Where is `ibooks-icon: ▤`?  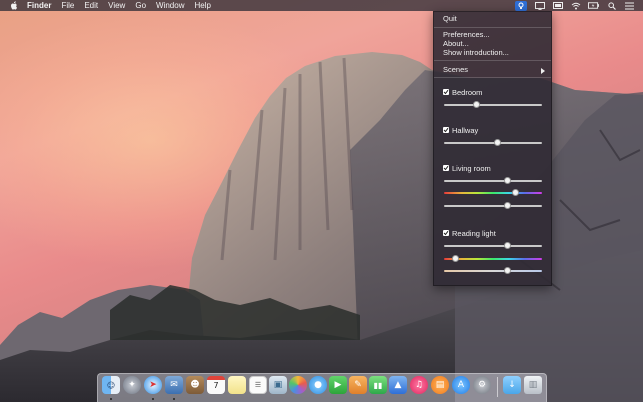 ibooks-icon: ▤ is located at coordinates (440, 385).